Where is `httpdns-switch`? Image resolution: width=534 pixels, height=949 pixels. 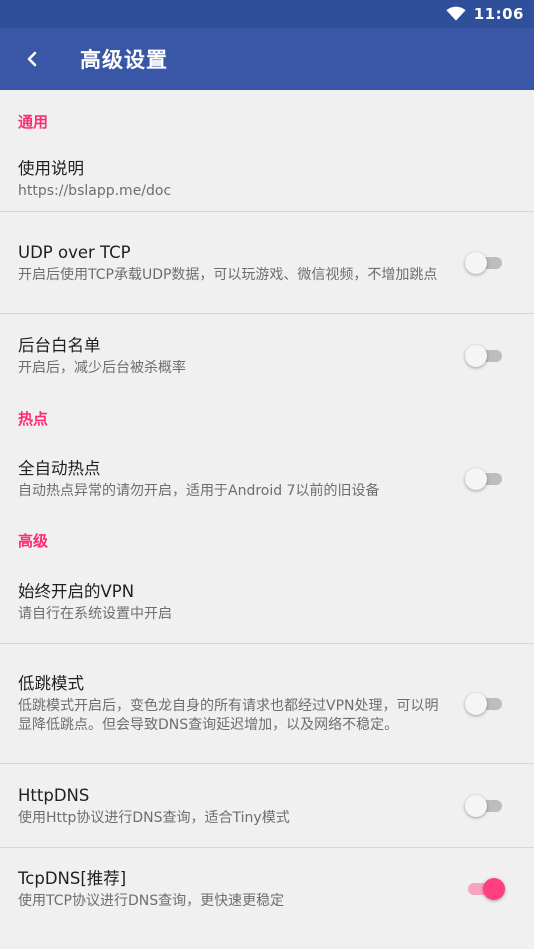
httpdns-switch is located at coordinates (483, 805).